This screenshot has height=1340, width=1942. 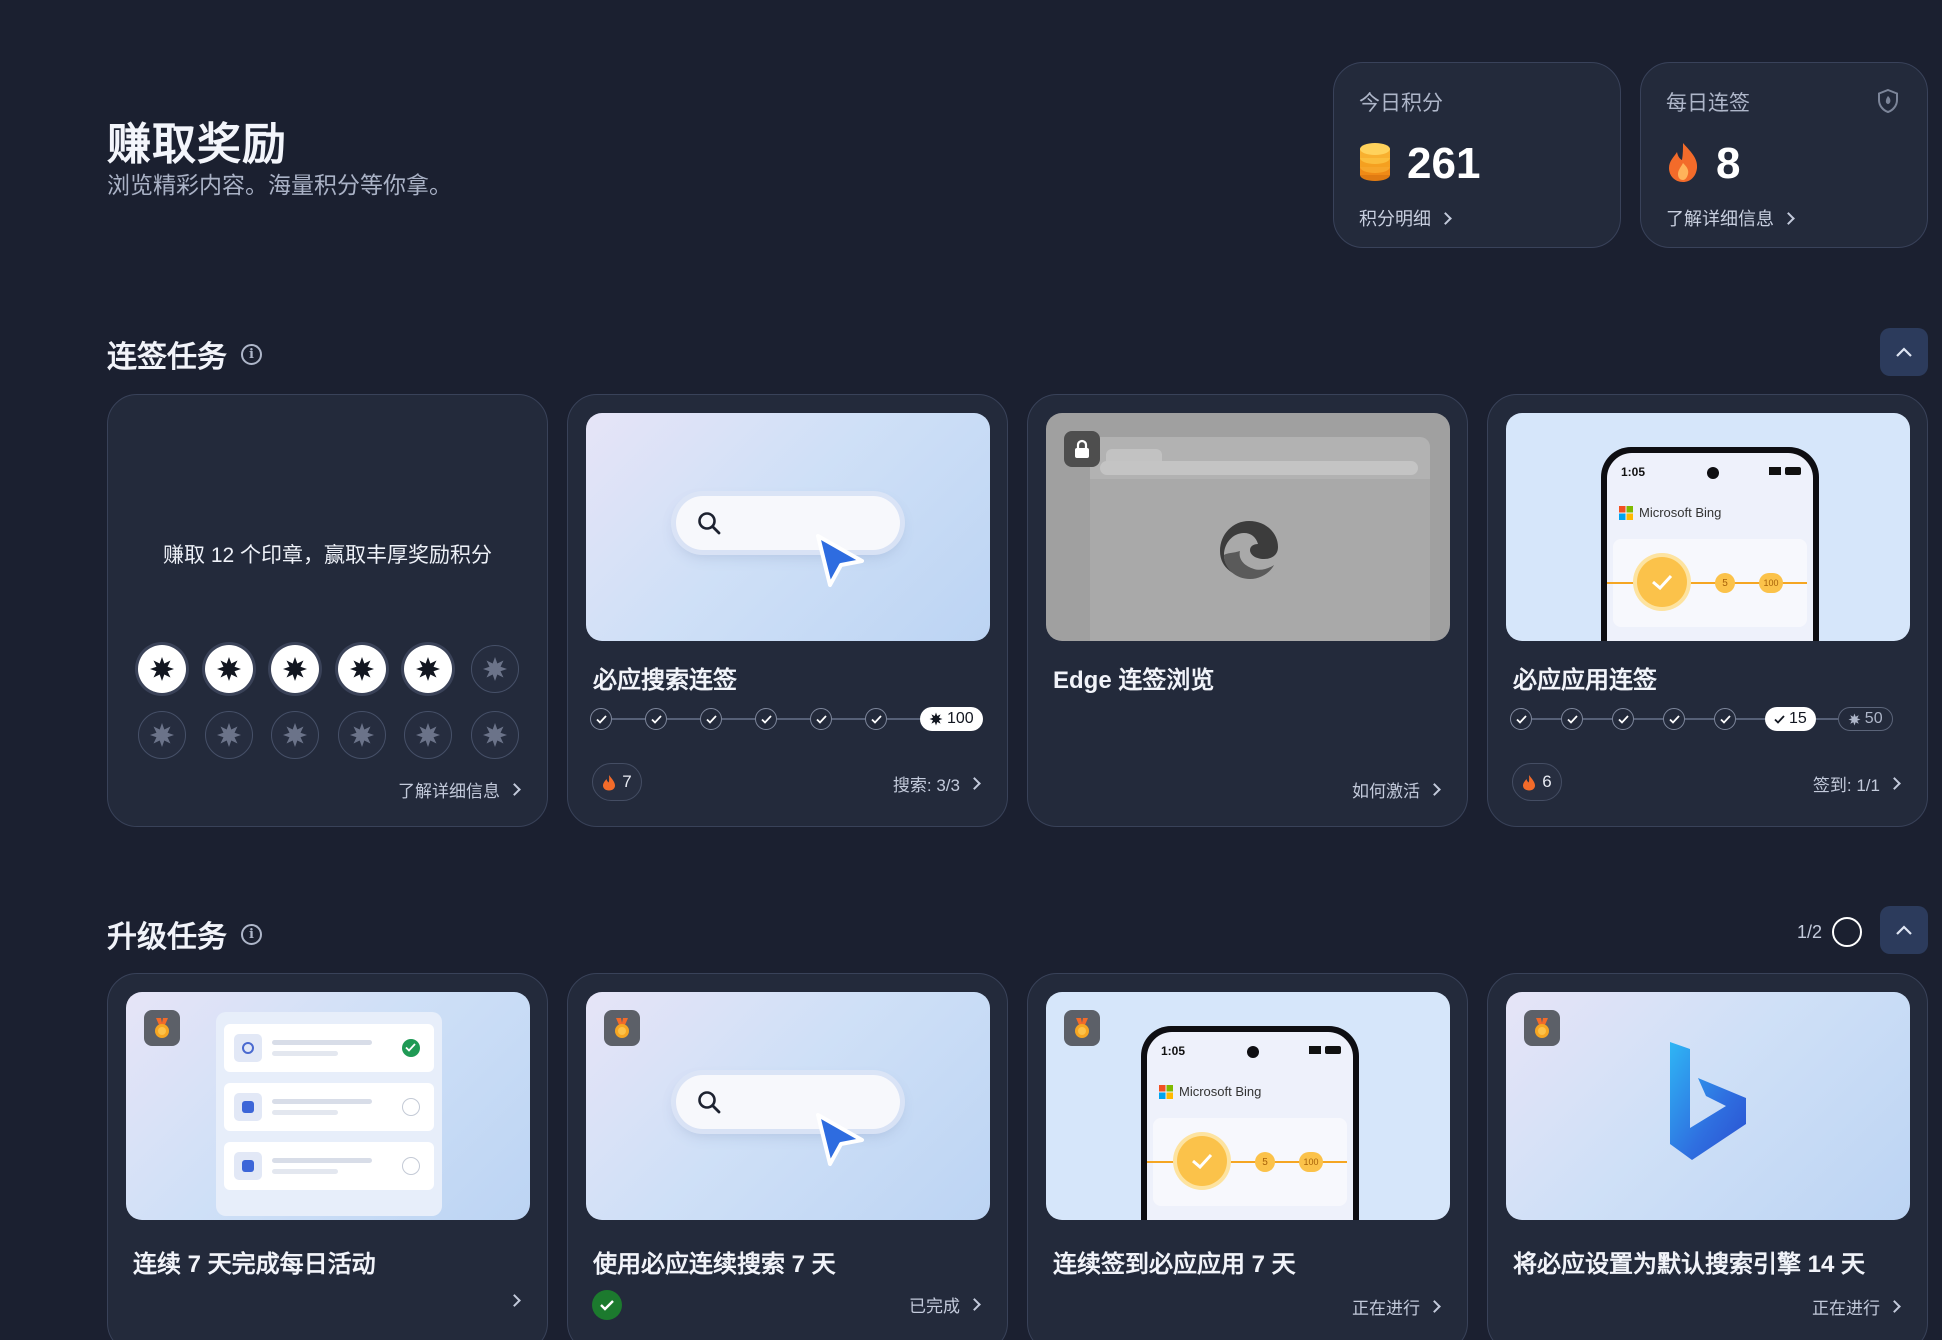 I want to click on stamp-earned, so click(x=228, y=669).